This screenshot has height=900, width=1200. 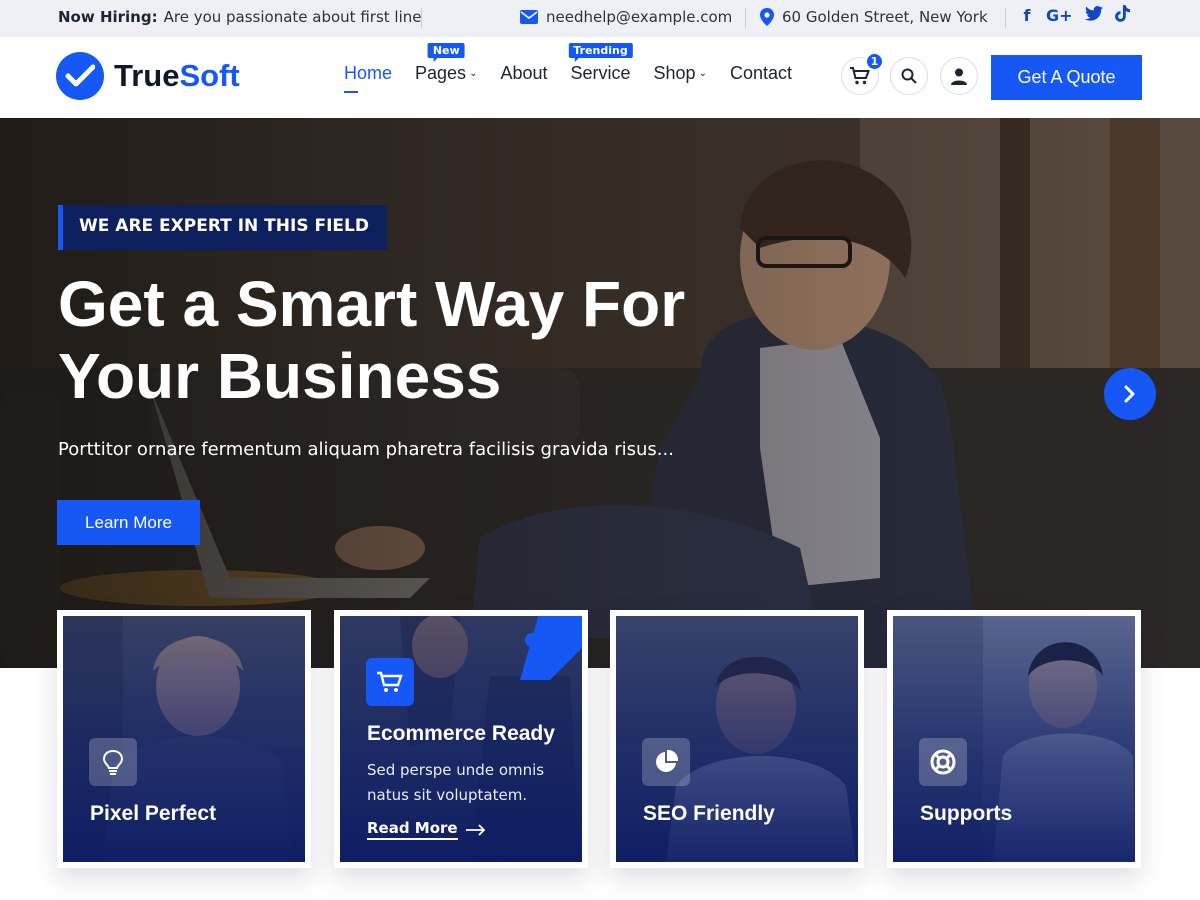 What do you see at coordinates (475, 829) in the screenshot?
I see `arrow-right-icon` at bounding box center [475, 829].